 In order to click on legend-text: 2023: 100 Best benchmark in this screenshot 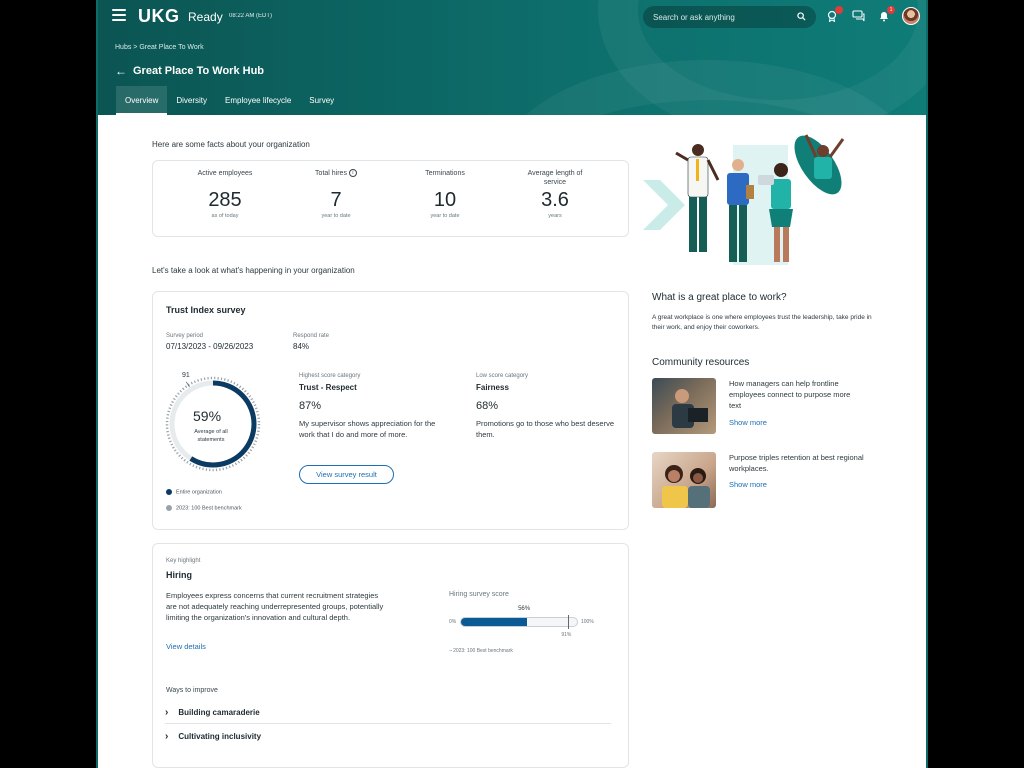, I will do `click(209, 508)`.